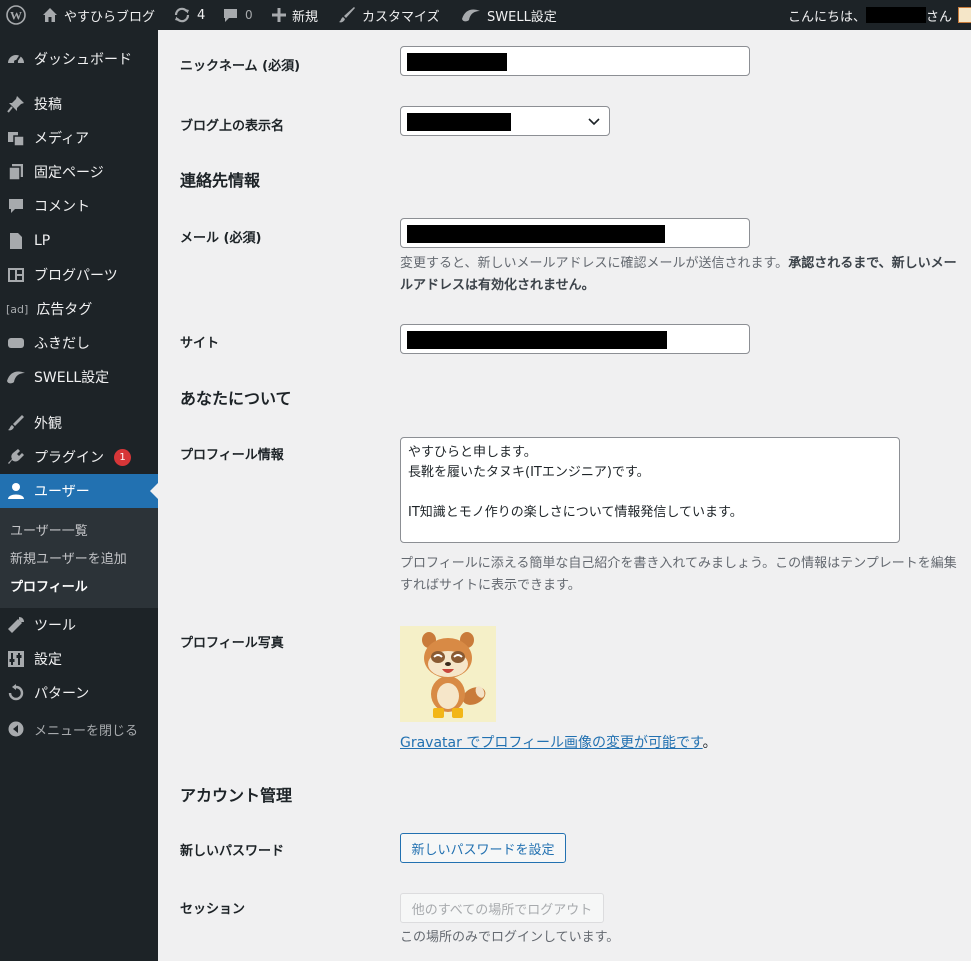 The width and height of the screenshot is (971, 961). I want to click on sidebar-item-comments: コメント, so click(79, 206).